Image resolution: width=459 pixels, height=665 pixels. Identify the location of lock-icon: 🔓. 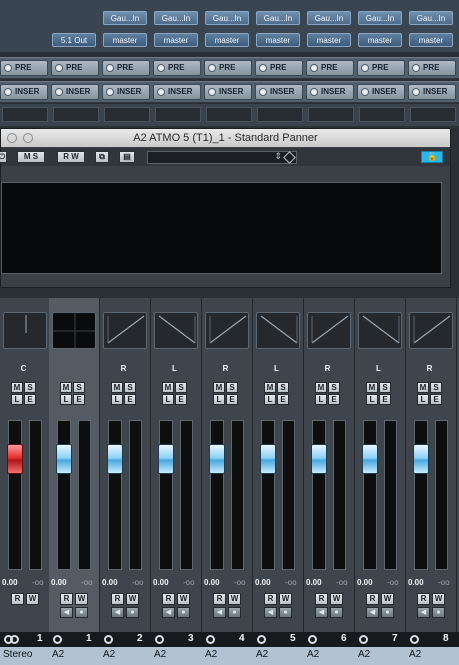
(432, 157).